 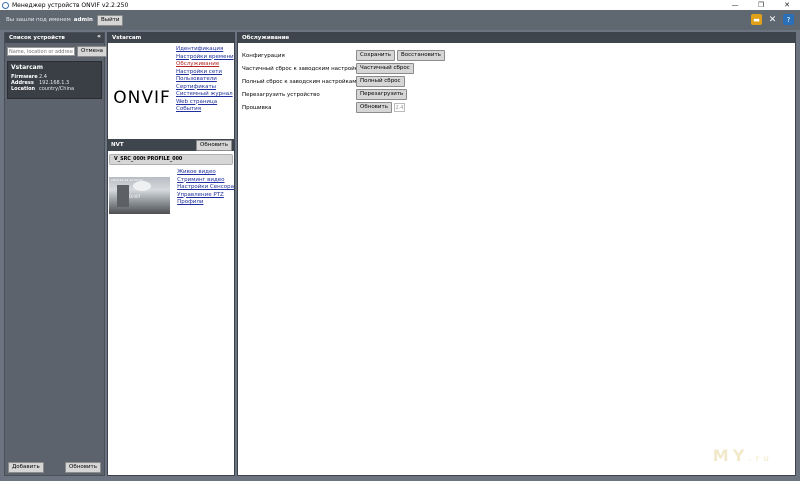 I want to click on profile-name: V_SRC_000t PROFILE_000, so click(x=148, y=159).